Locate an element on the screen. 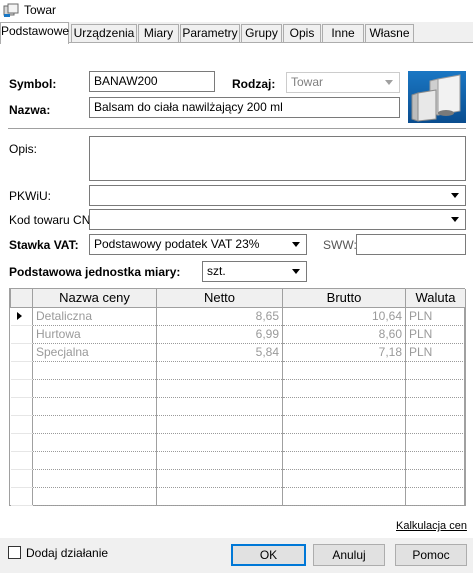  cell-nazwa: Detaliczna is located at coordinates (94, 316).